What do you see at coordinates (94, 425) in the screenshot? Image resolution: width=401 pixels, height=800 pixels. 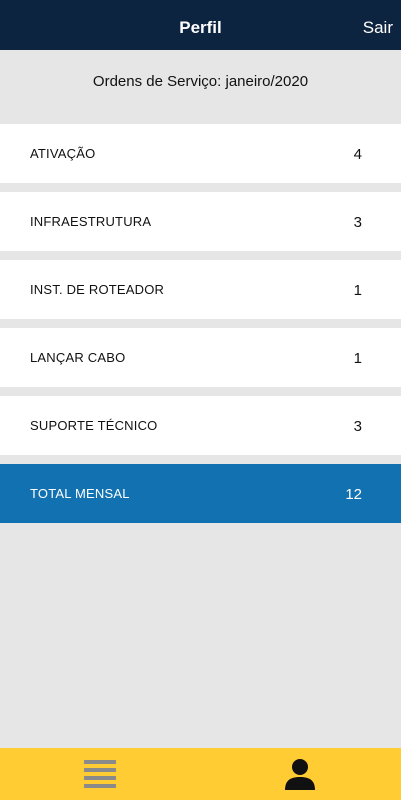 I see `list-item-label: SUPORTE TÉCNICO` at bounding box center [94, 425].